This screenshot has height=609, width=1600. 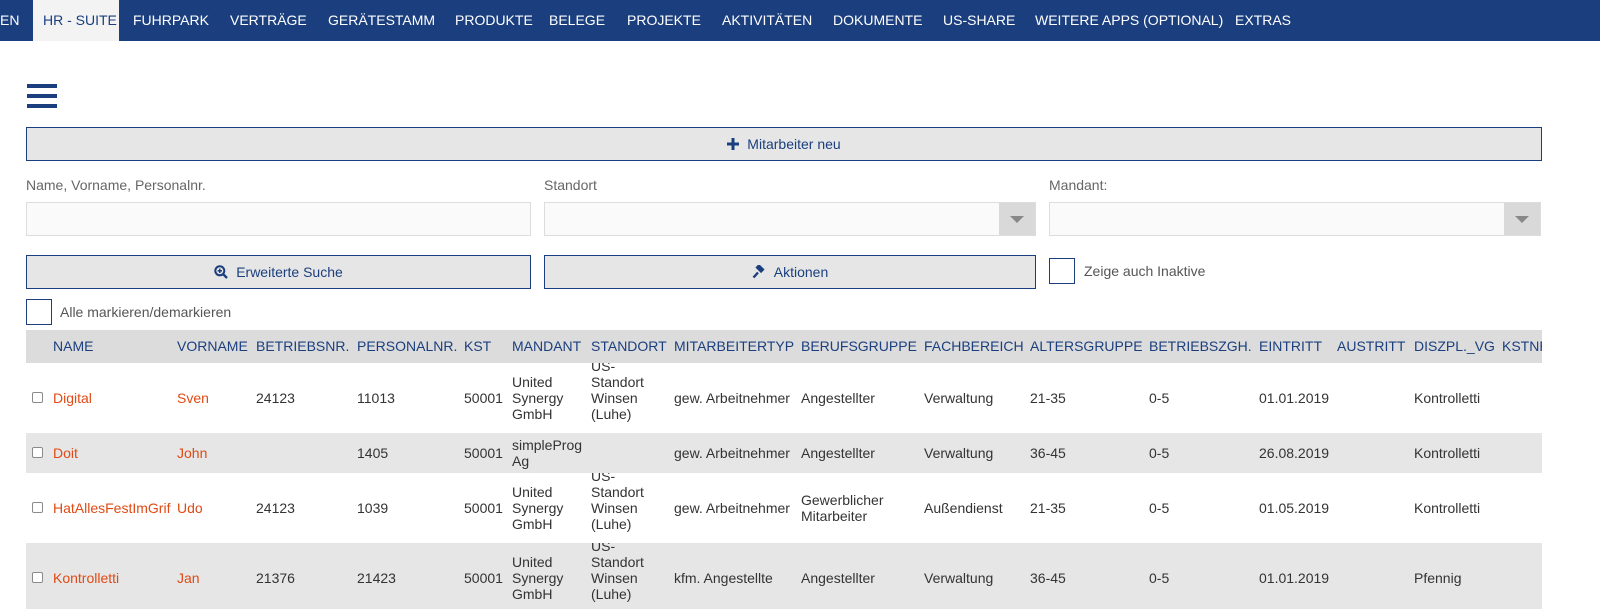 I want to click on column-header-fachbereich: FACHBEREICH, so click(x=974, y=346).